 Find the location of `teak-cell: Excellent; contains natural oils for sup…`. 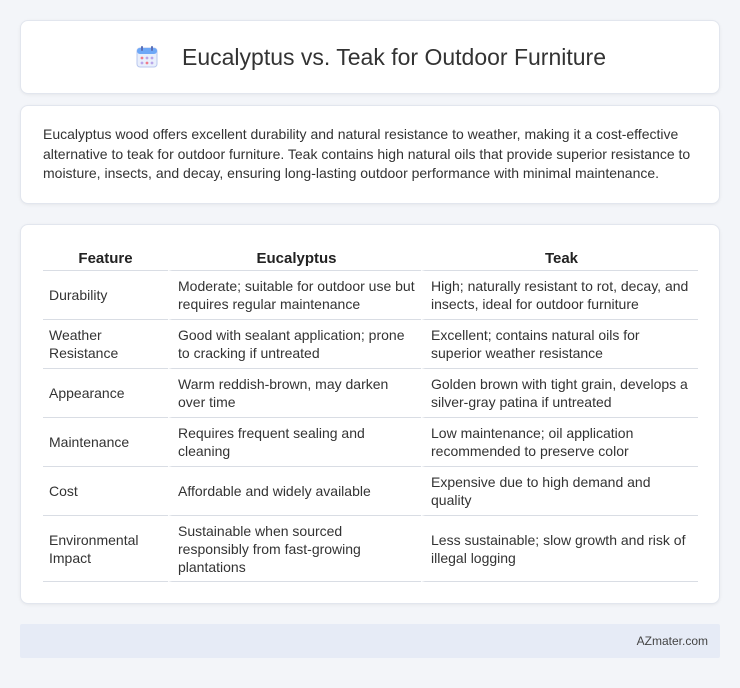

teak-cell: Excellent; contains natural oils for sup… is located at coordinates (559, 344).